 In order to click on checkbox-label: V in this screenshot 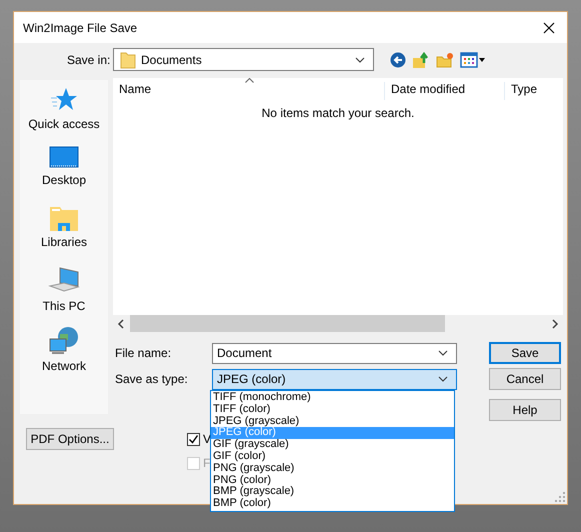, I will do `click(207, 439)`.